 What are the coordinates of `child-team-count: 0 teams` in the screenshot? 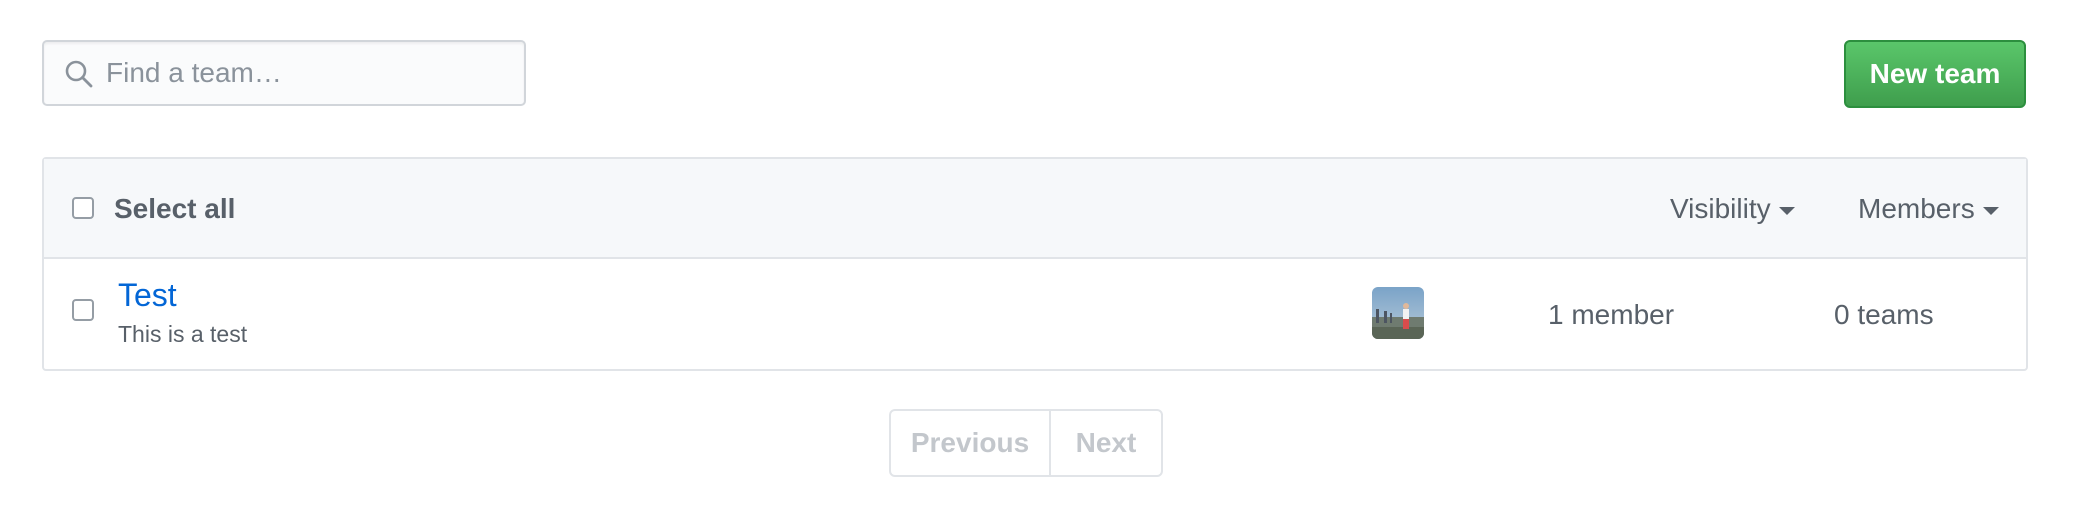 It's located at (1884, 315).